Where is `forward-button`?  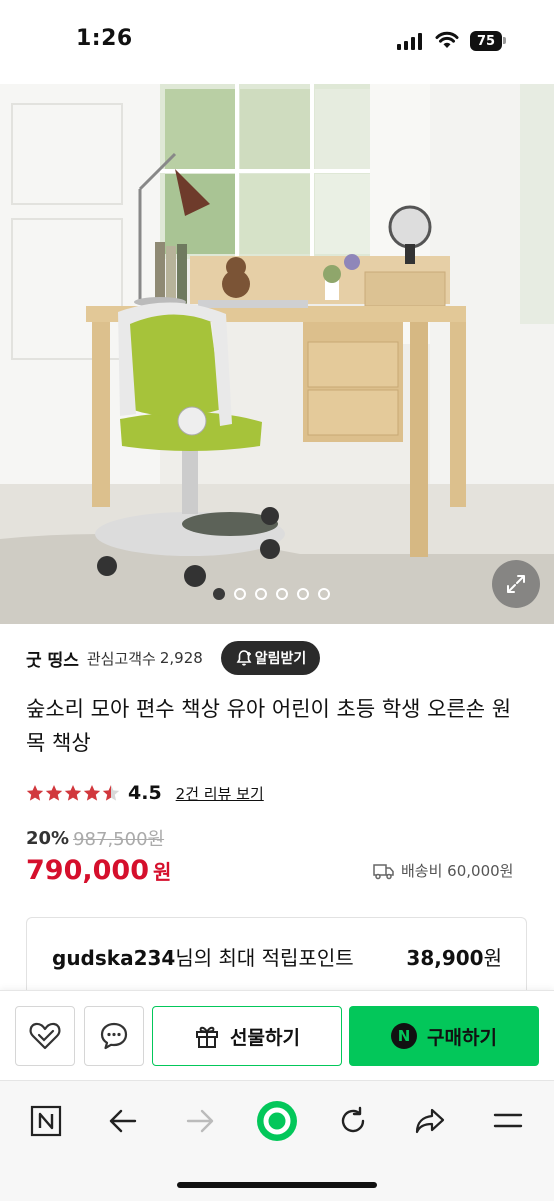 forward-button is located at coordinates (200, 1121).